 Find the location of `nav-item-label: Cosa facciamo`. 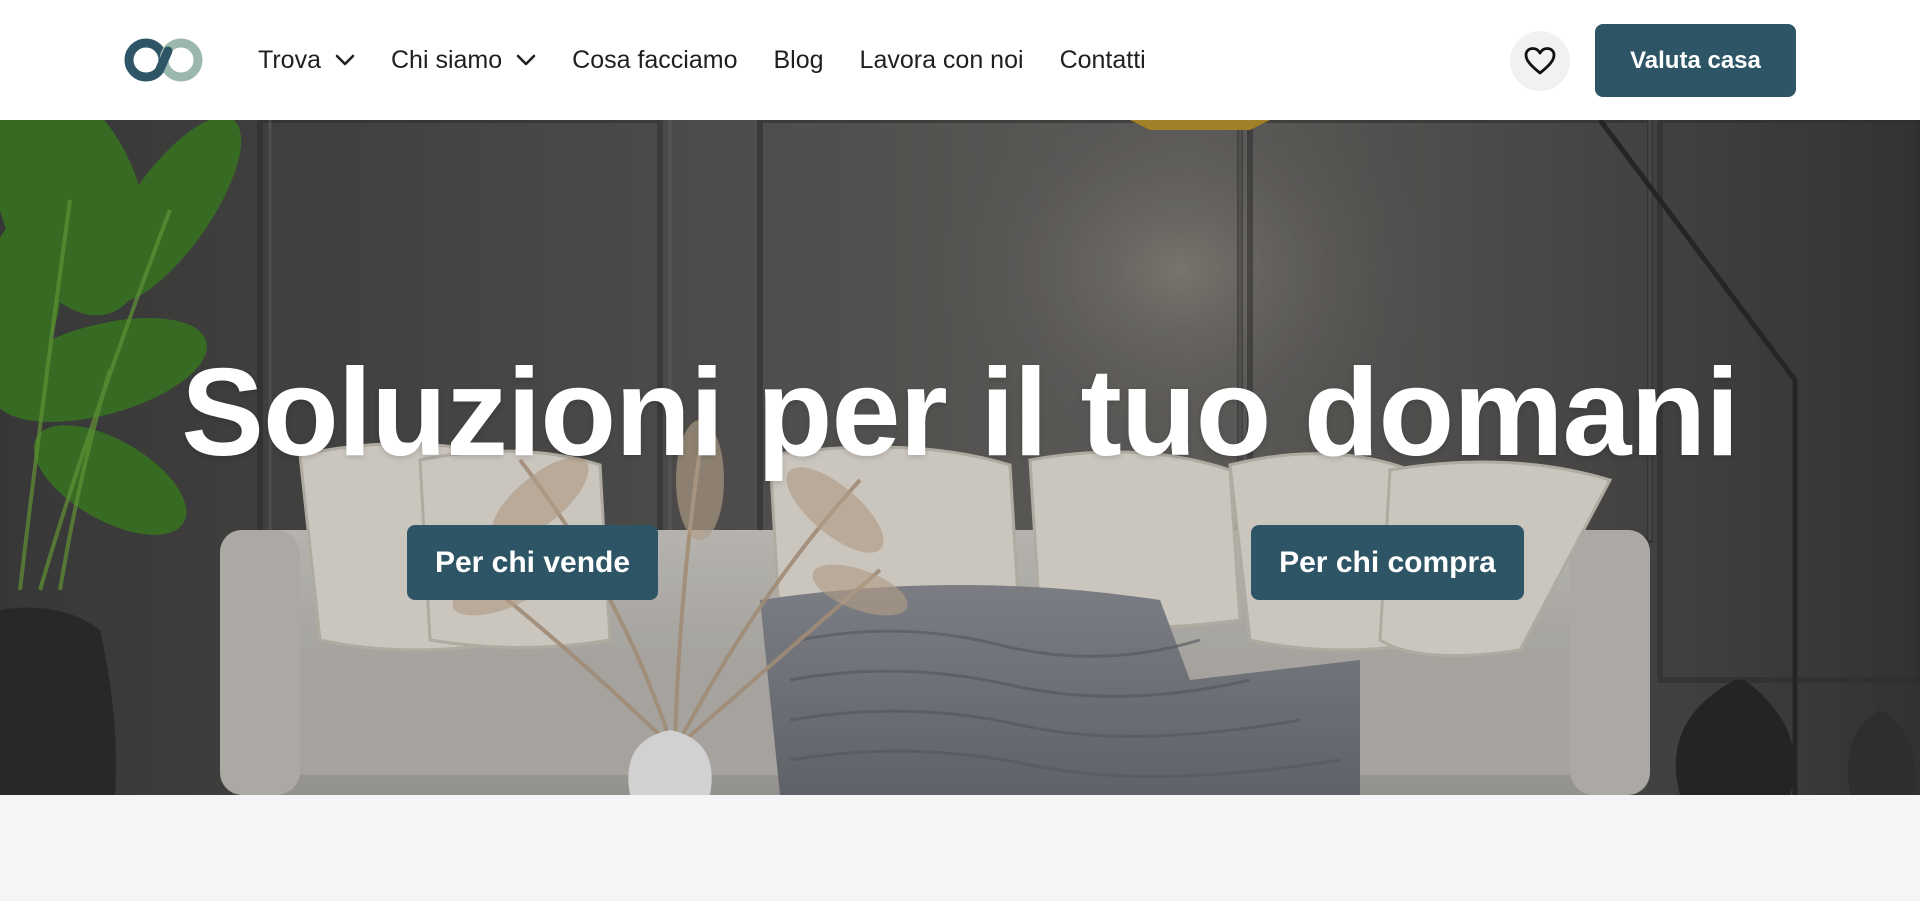

nav-item-label: Cosa facciamo is located at coordinates (655, 59).